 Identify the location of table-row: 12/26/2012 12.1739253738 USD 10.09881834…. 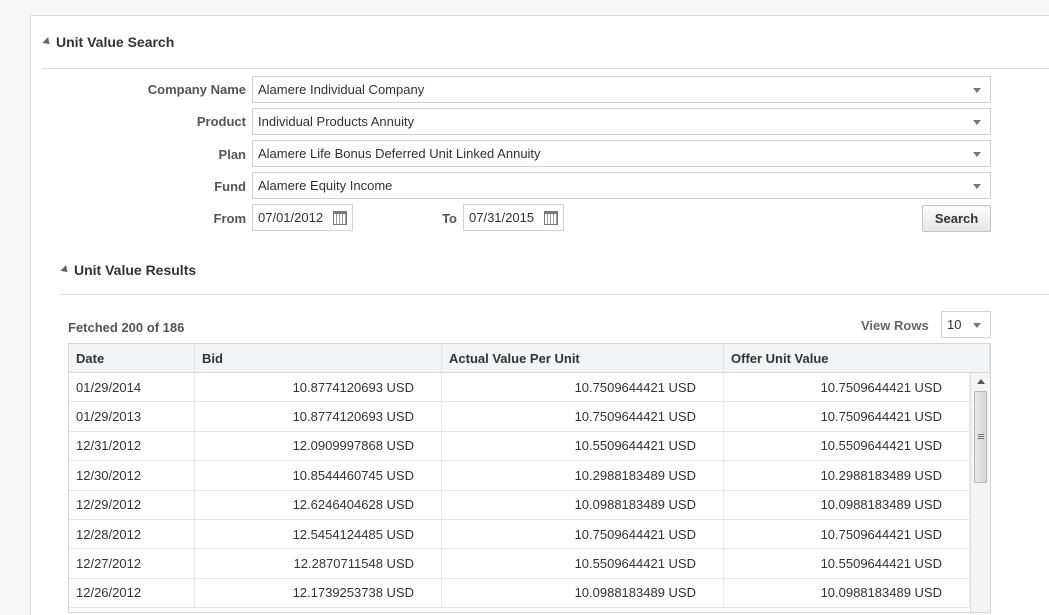
(519, 593).